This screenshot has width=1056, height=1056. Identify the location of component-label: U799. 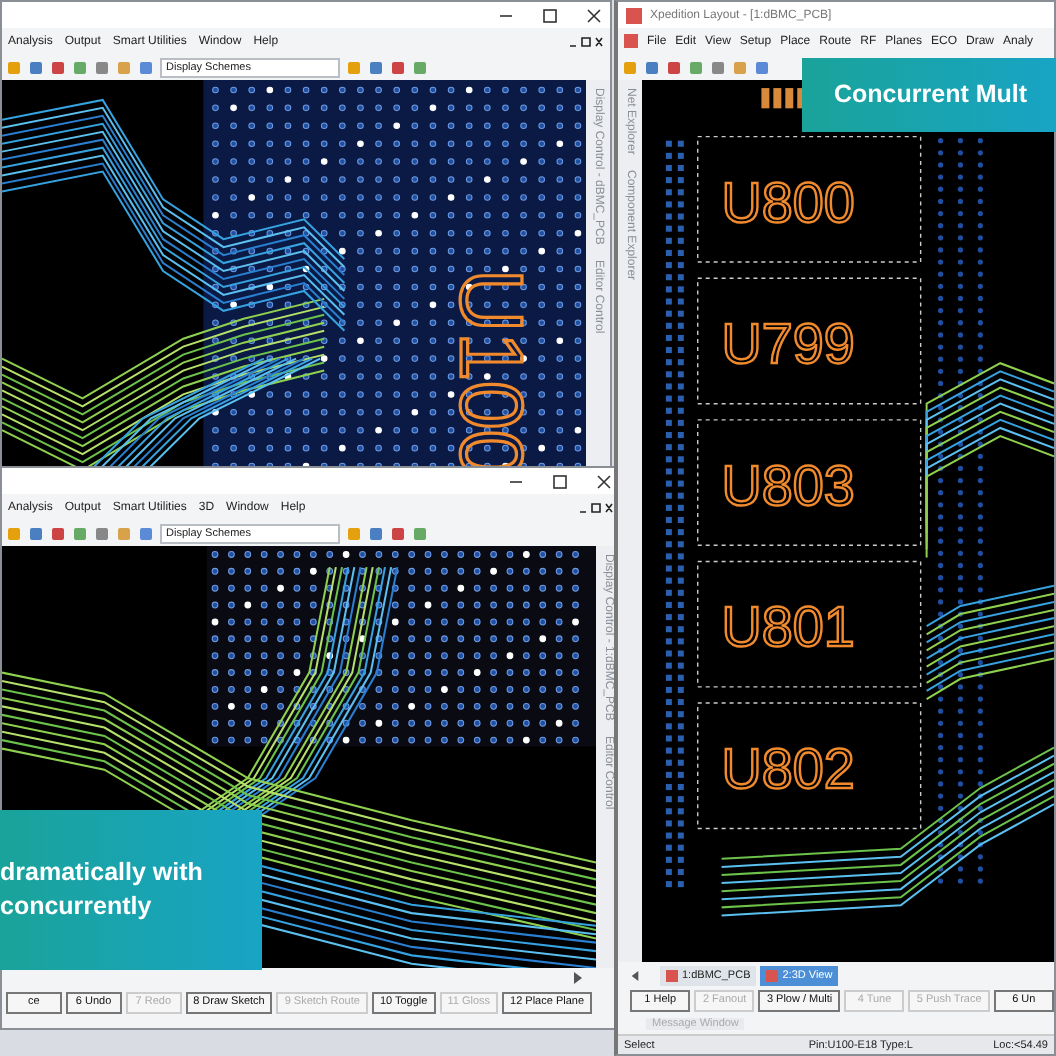
(788, 344).